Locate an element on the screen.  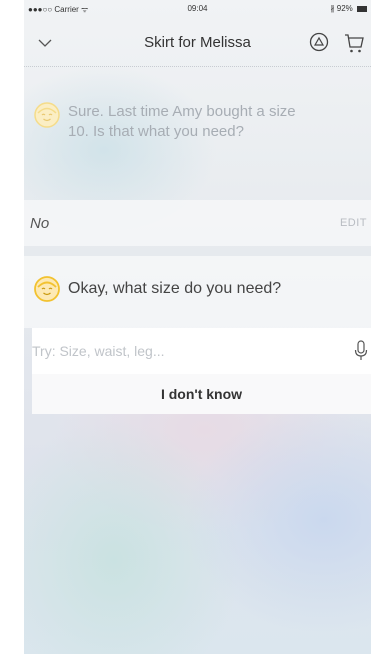
user-answer-row: No EDIT is located at coordinates (197, 223).